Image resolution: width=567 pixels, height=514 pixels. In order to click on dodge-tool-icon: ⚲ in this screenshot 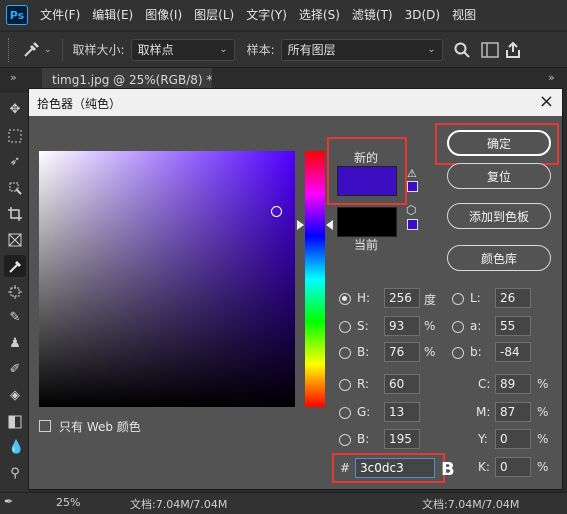, I will do `click(15, 474)`.